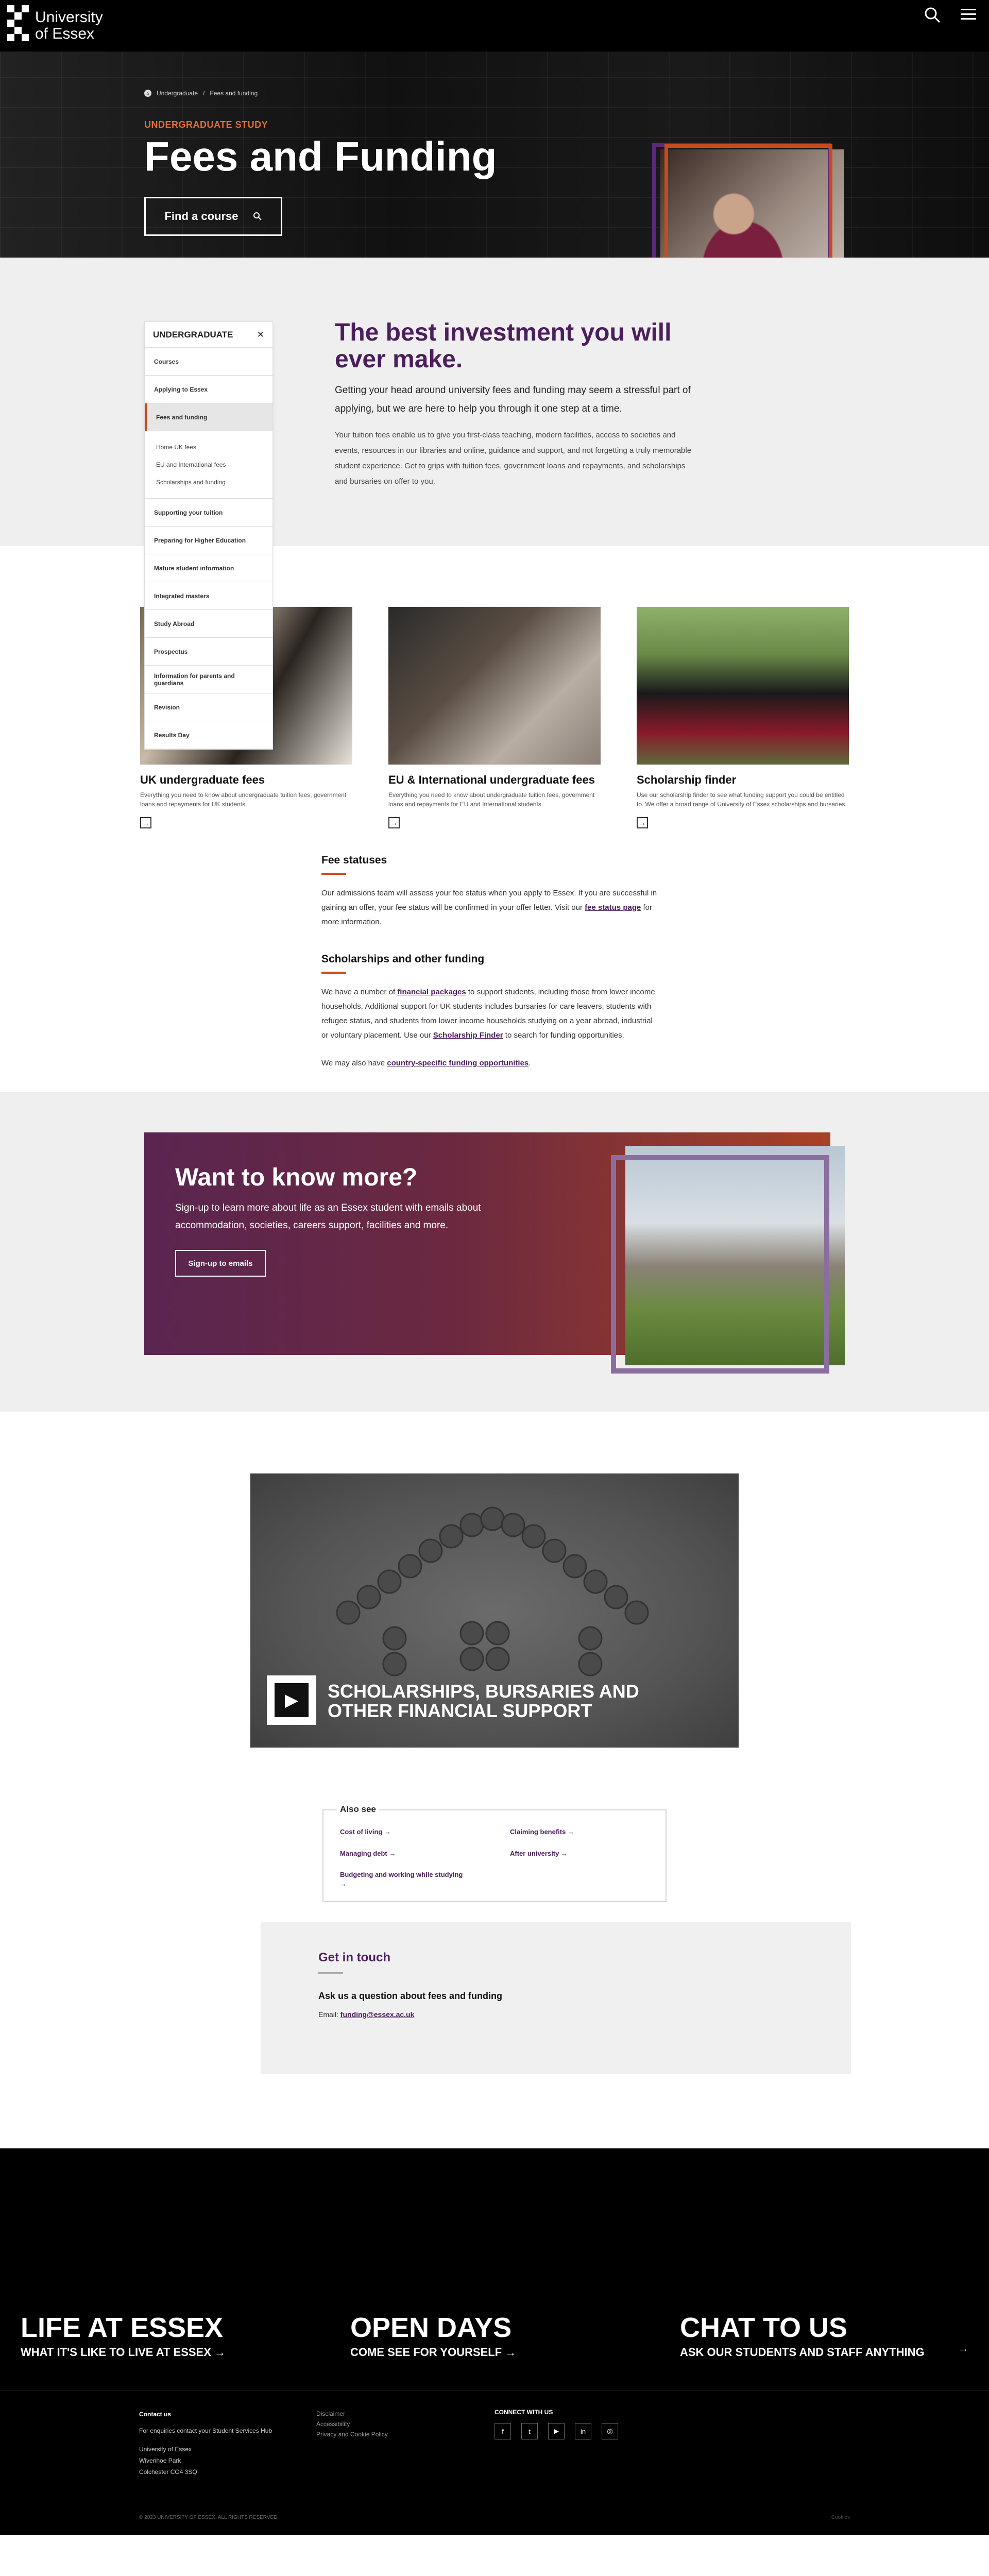 Image resolution: width=989 pixels, height=2576 pixels. Describe the element at coordinates (492, 1591) in the screenshot. I see `coins-house-graphic` at that location.